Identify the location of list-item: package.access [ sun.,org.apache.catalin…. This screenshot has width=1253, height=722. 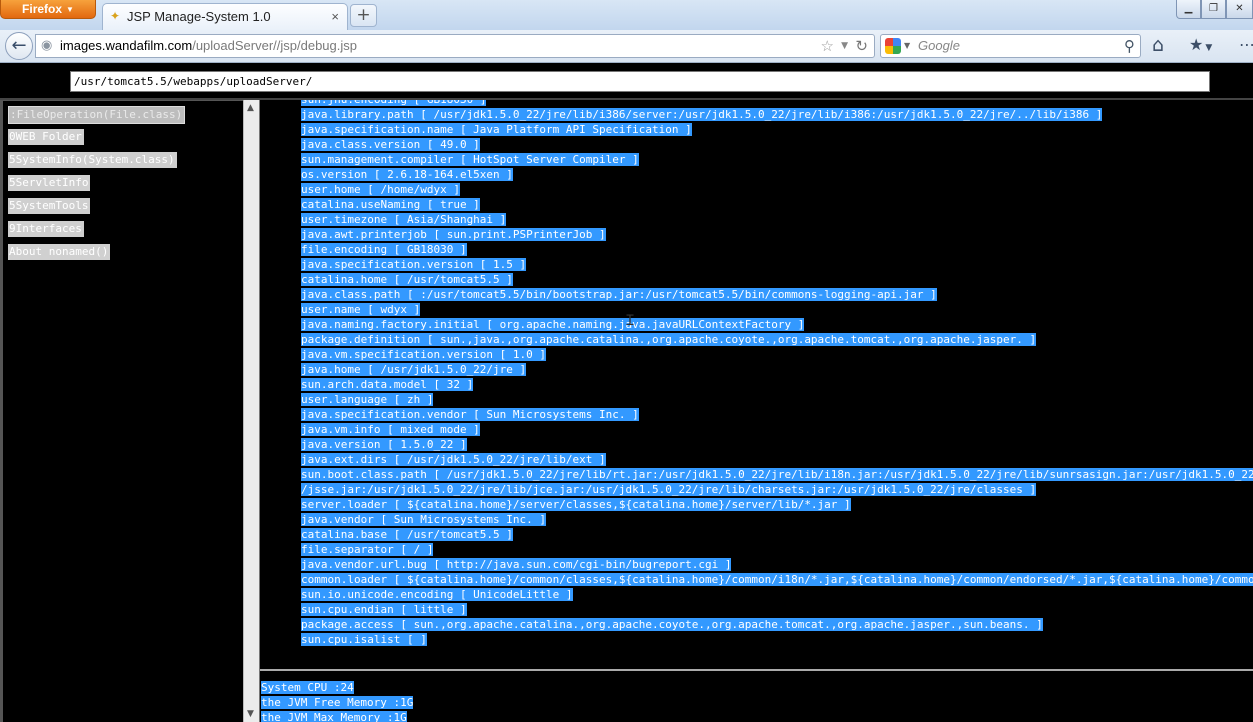
(777, 624).